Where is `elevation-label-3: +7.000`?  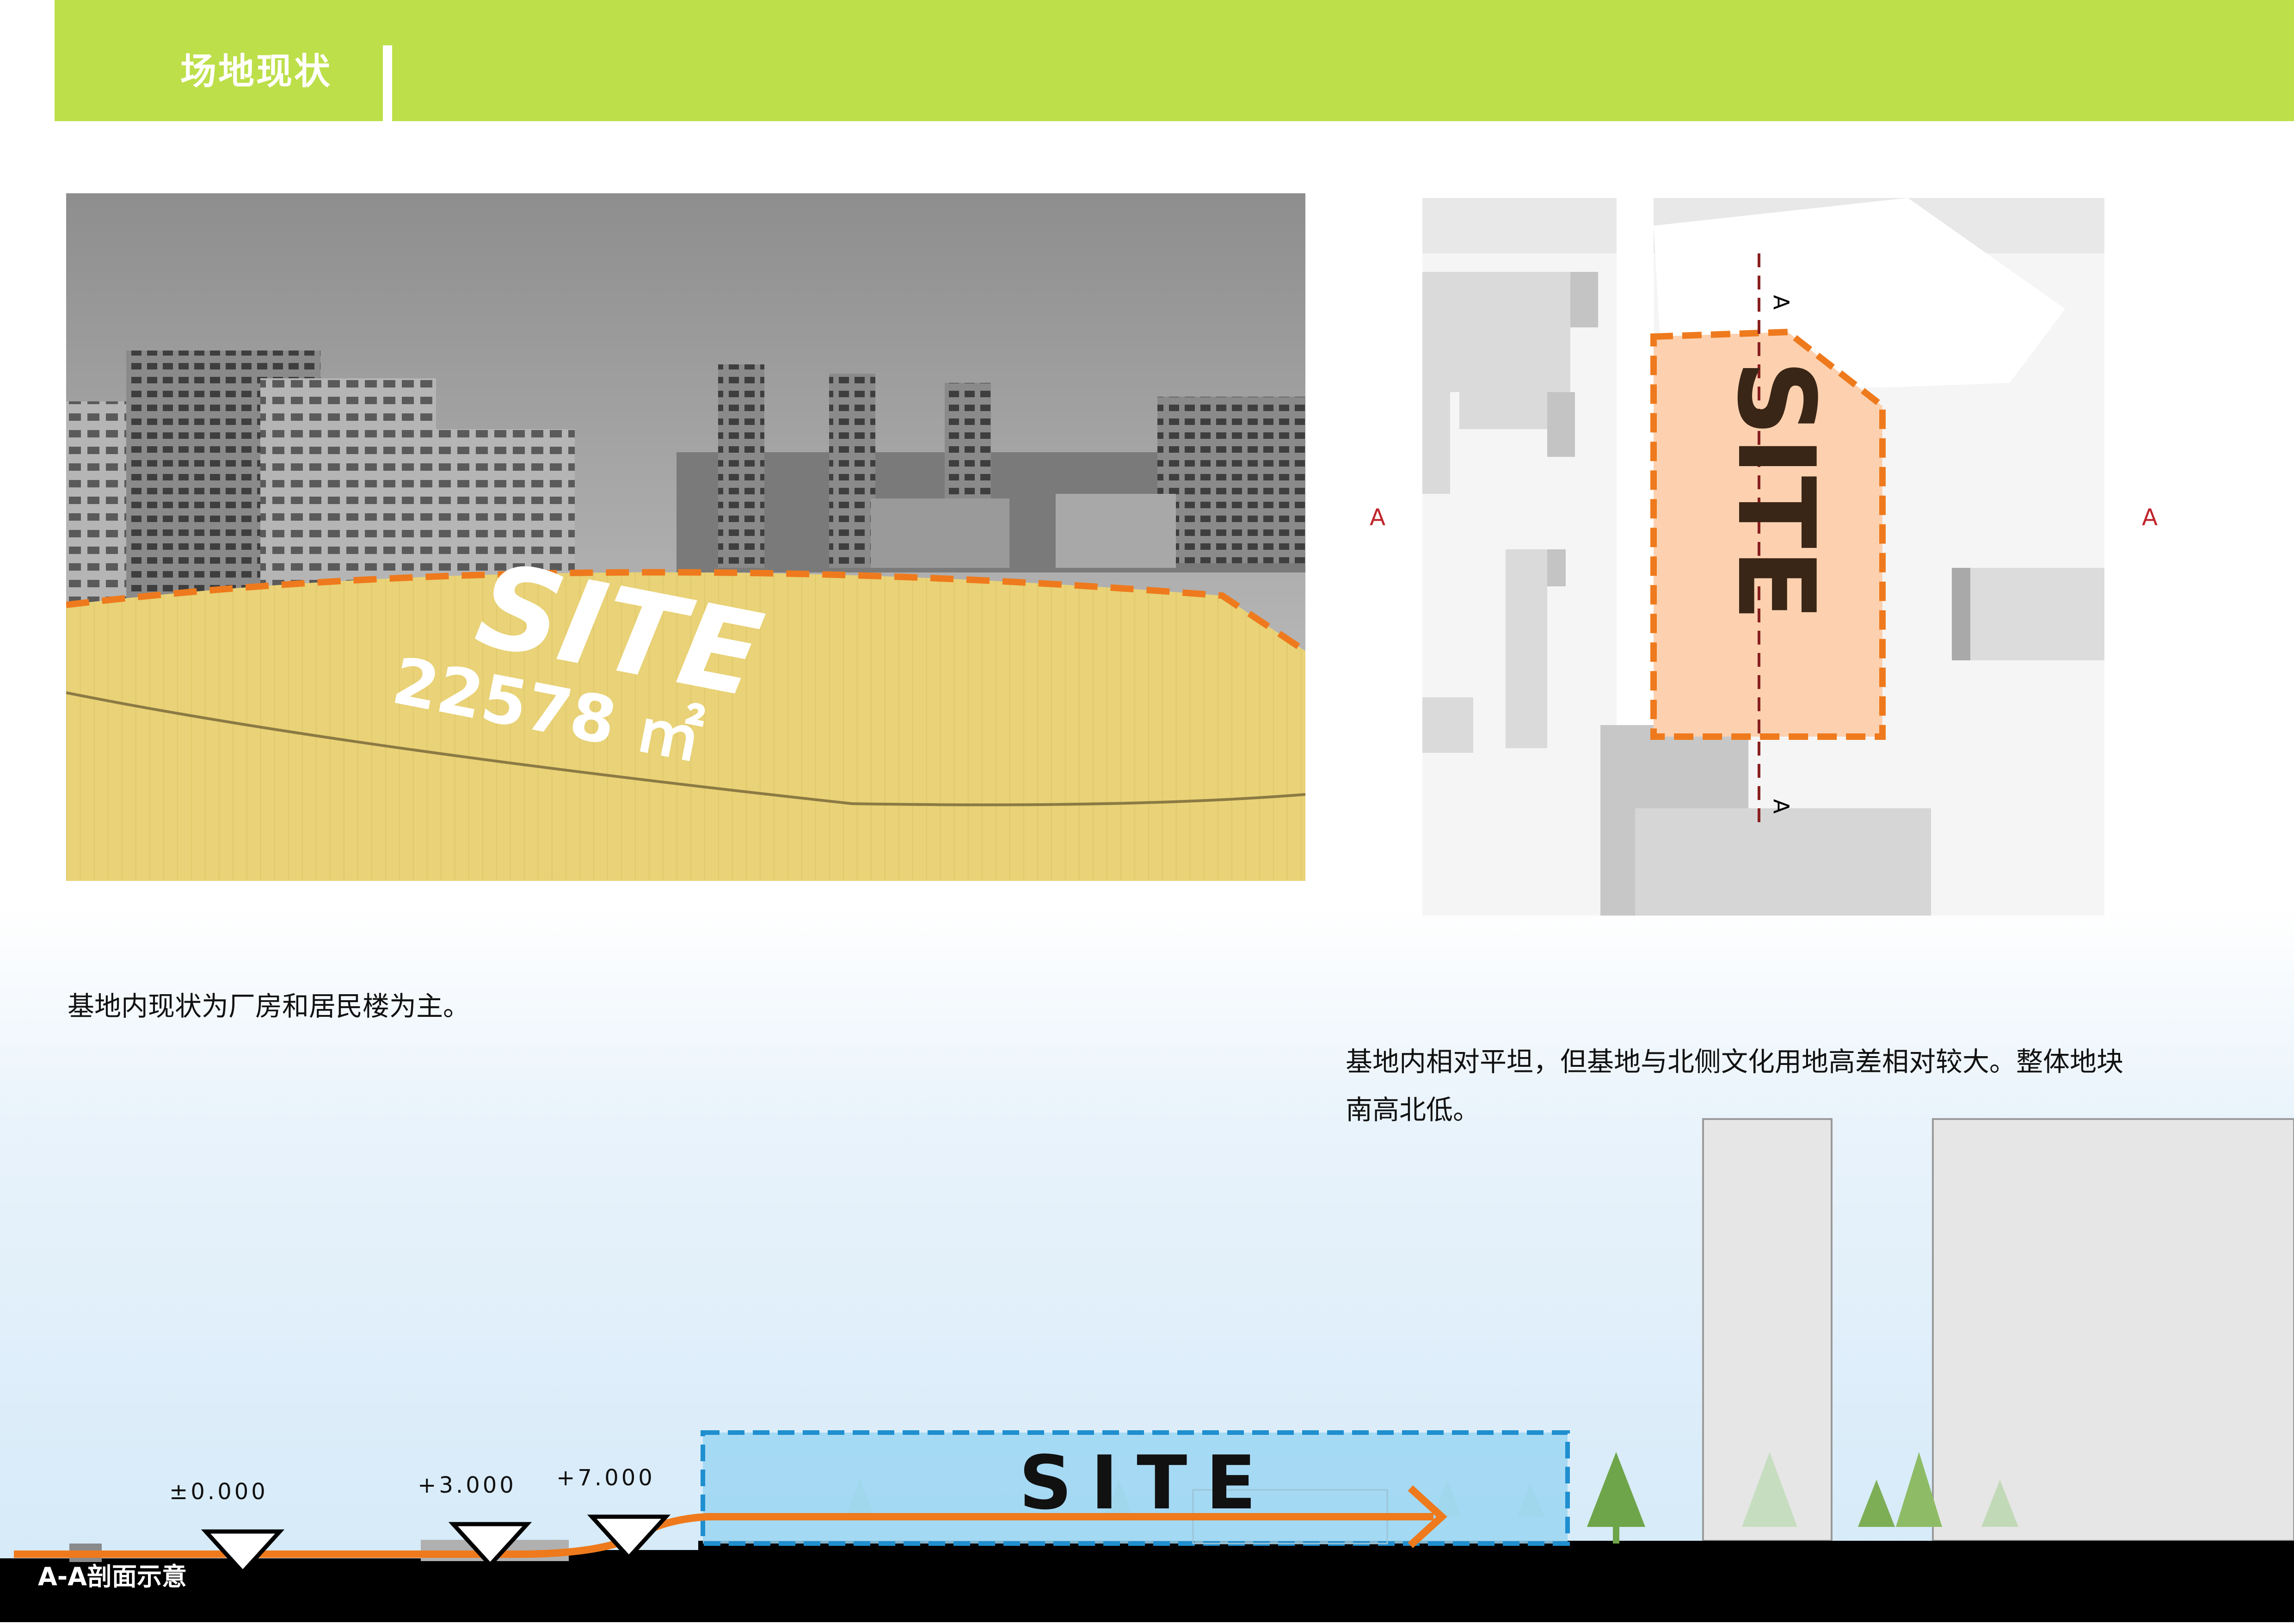 elevation-label-3: +7.000 is located at coordinates (605, 1478).